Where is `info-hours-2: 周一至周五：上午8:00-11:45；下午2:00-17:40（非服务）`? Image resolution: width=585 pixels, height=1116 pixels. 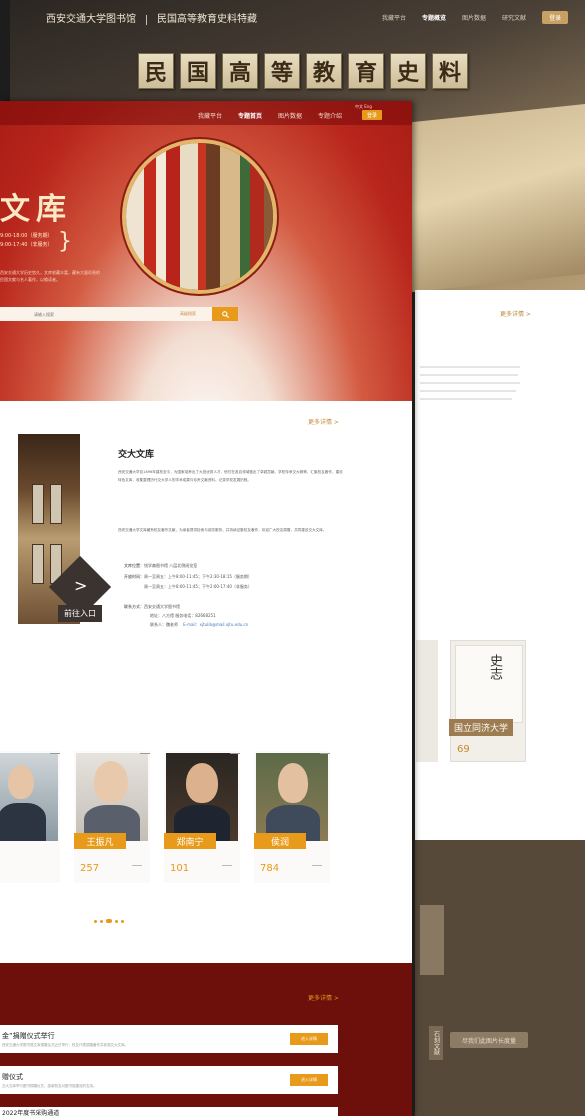 info-hours-2: 周一至周五：上午8:00-11:45；下午2:00-17:40（非服务） is located at coordinates (198, 586).